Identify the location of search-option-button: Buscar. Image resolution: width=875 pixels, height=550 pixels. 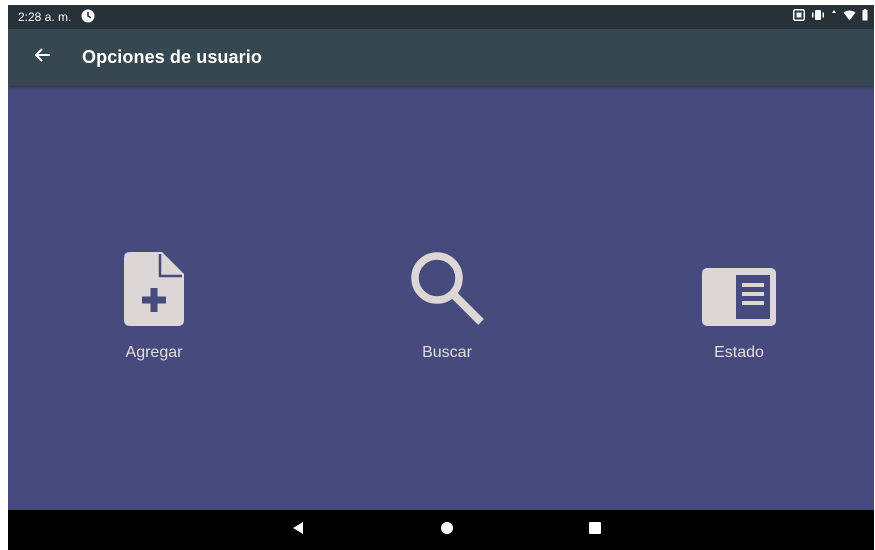
(447, 302).